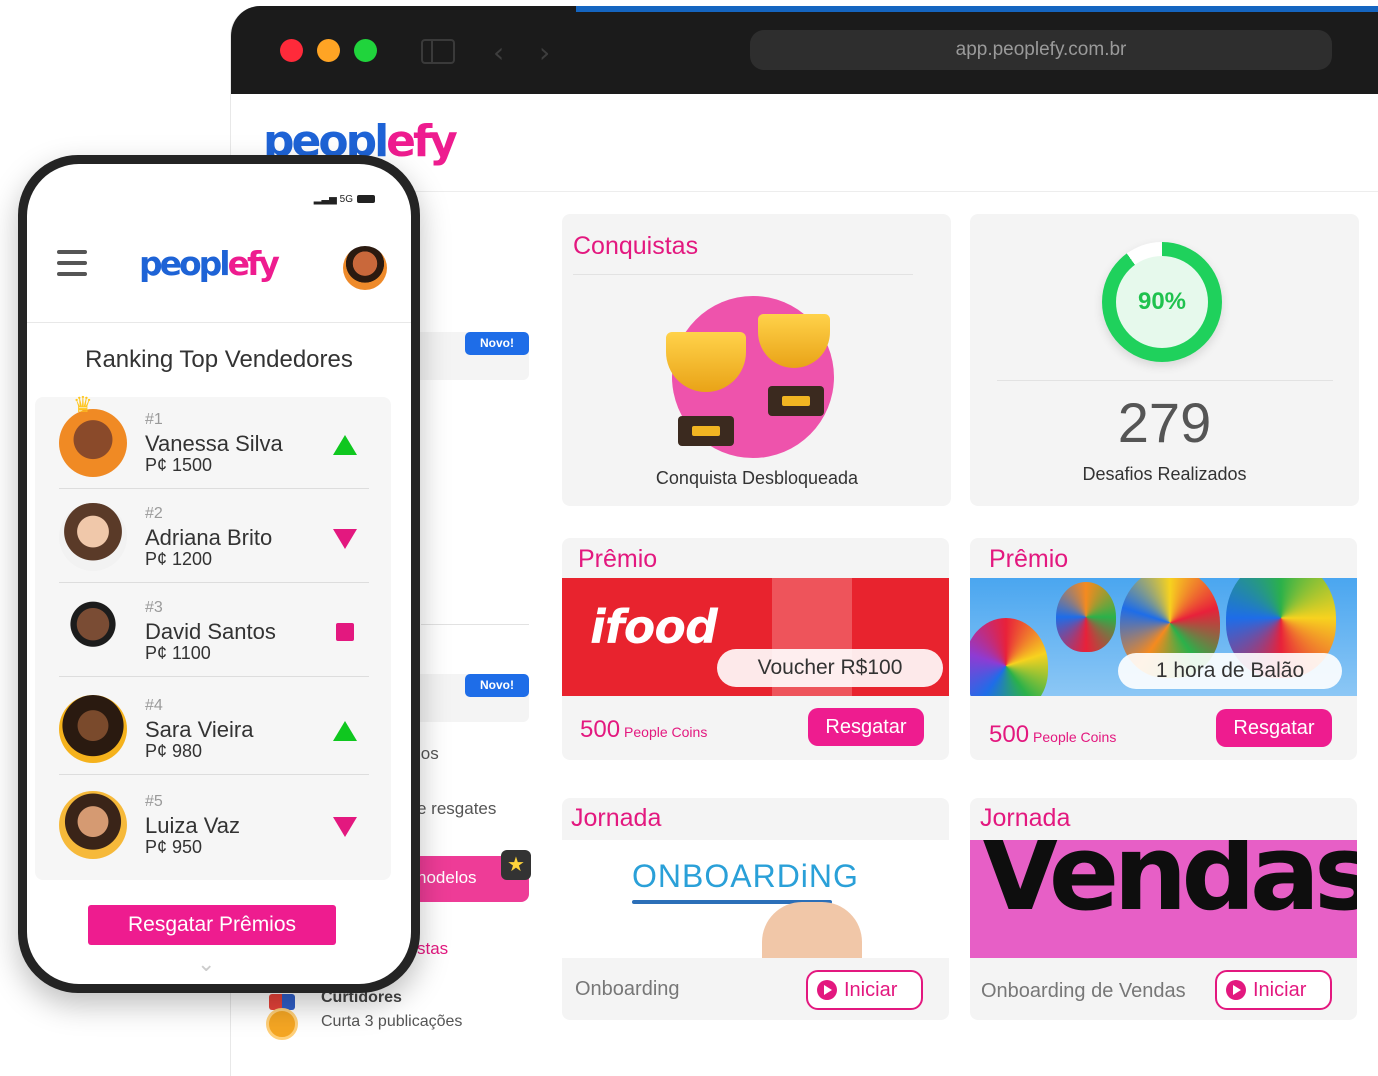 Image resolution: width=1378 pixels, height=1076 pixels. I want to click on onboarding-banner-text: ONBOARDiNG, so click(745, 876).